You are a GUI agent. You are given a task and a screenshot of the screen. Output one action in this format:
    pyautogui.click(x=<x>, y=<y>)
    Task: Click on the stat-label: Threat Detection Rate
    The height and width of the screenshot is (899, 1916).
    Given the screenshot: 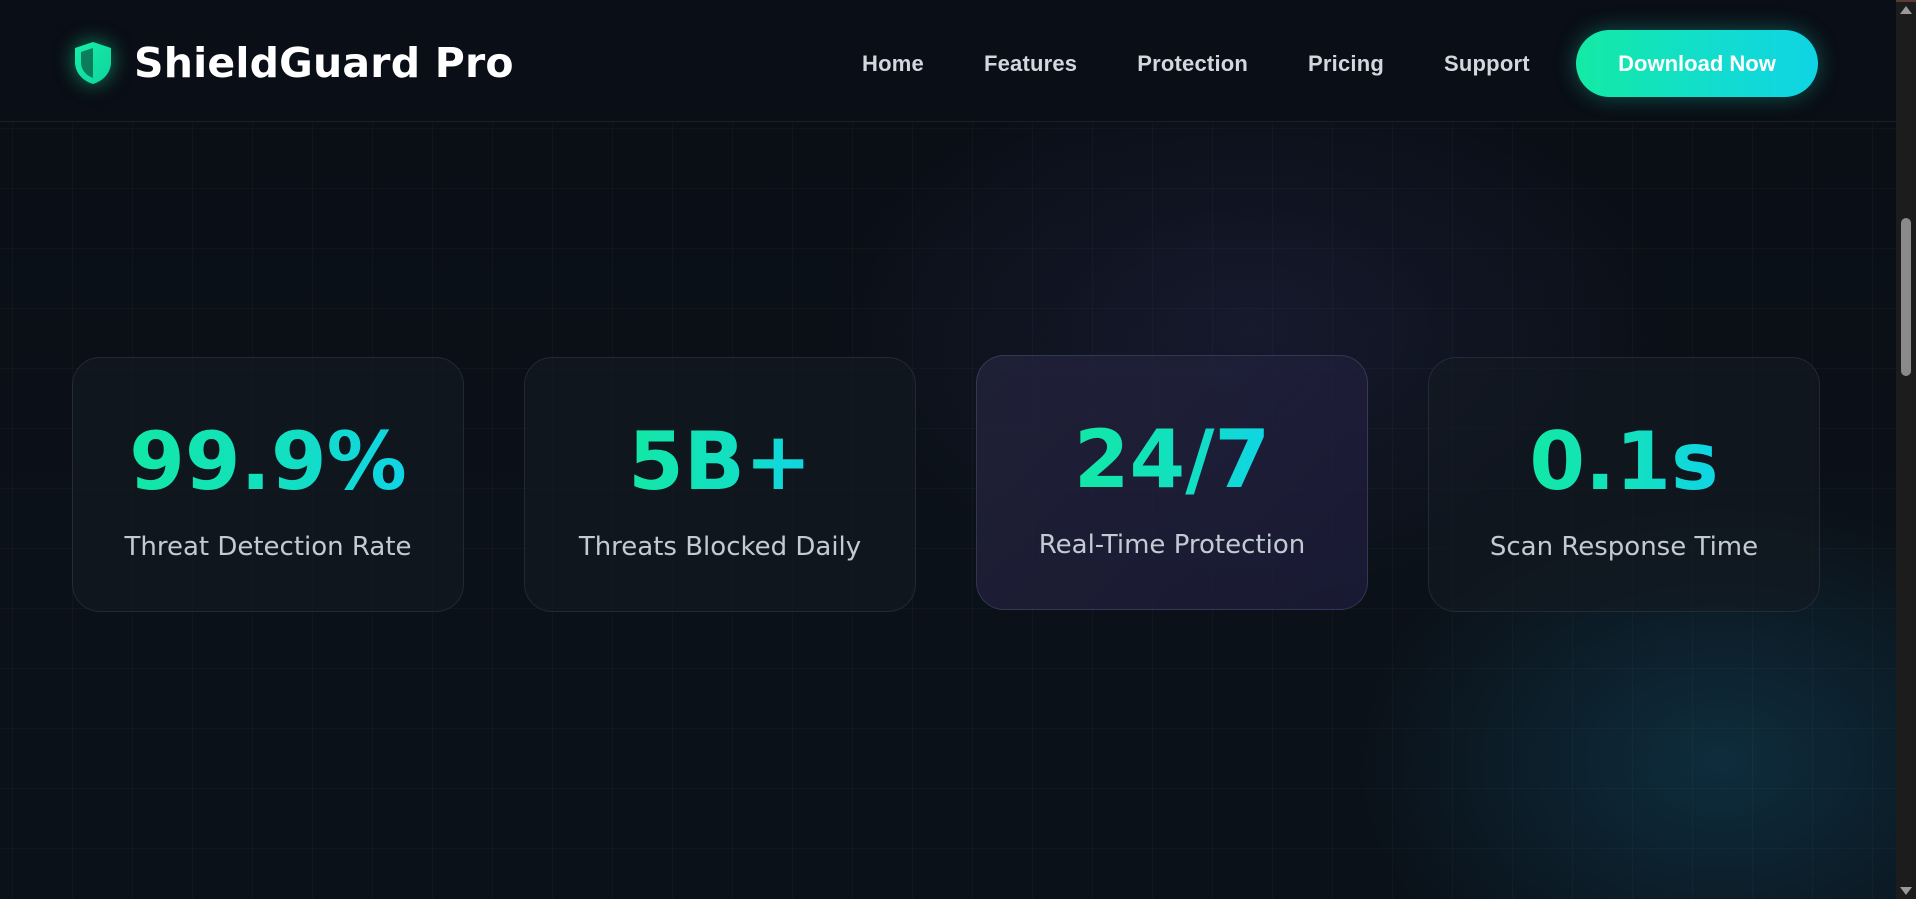 What is the action you would take?
    pyautogui.click(x=268, y=547)
    